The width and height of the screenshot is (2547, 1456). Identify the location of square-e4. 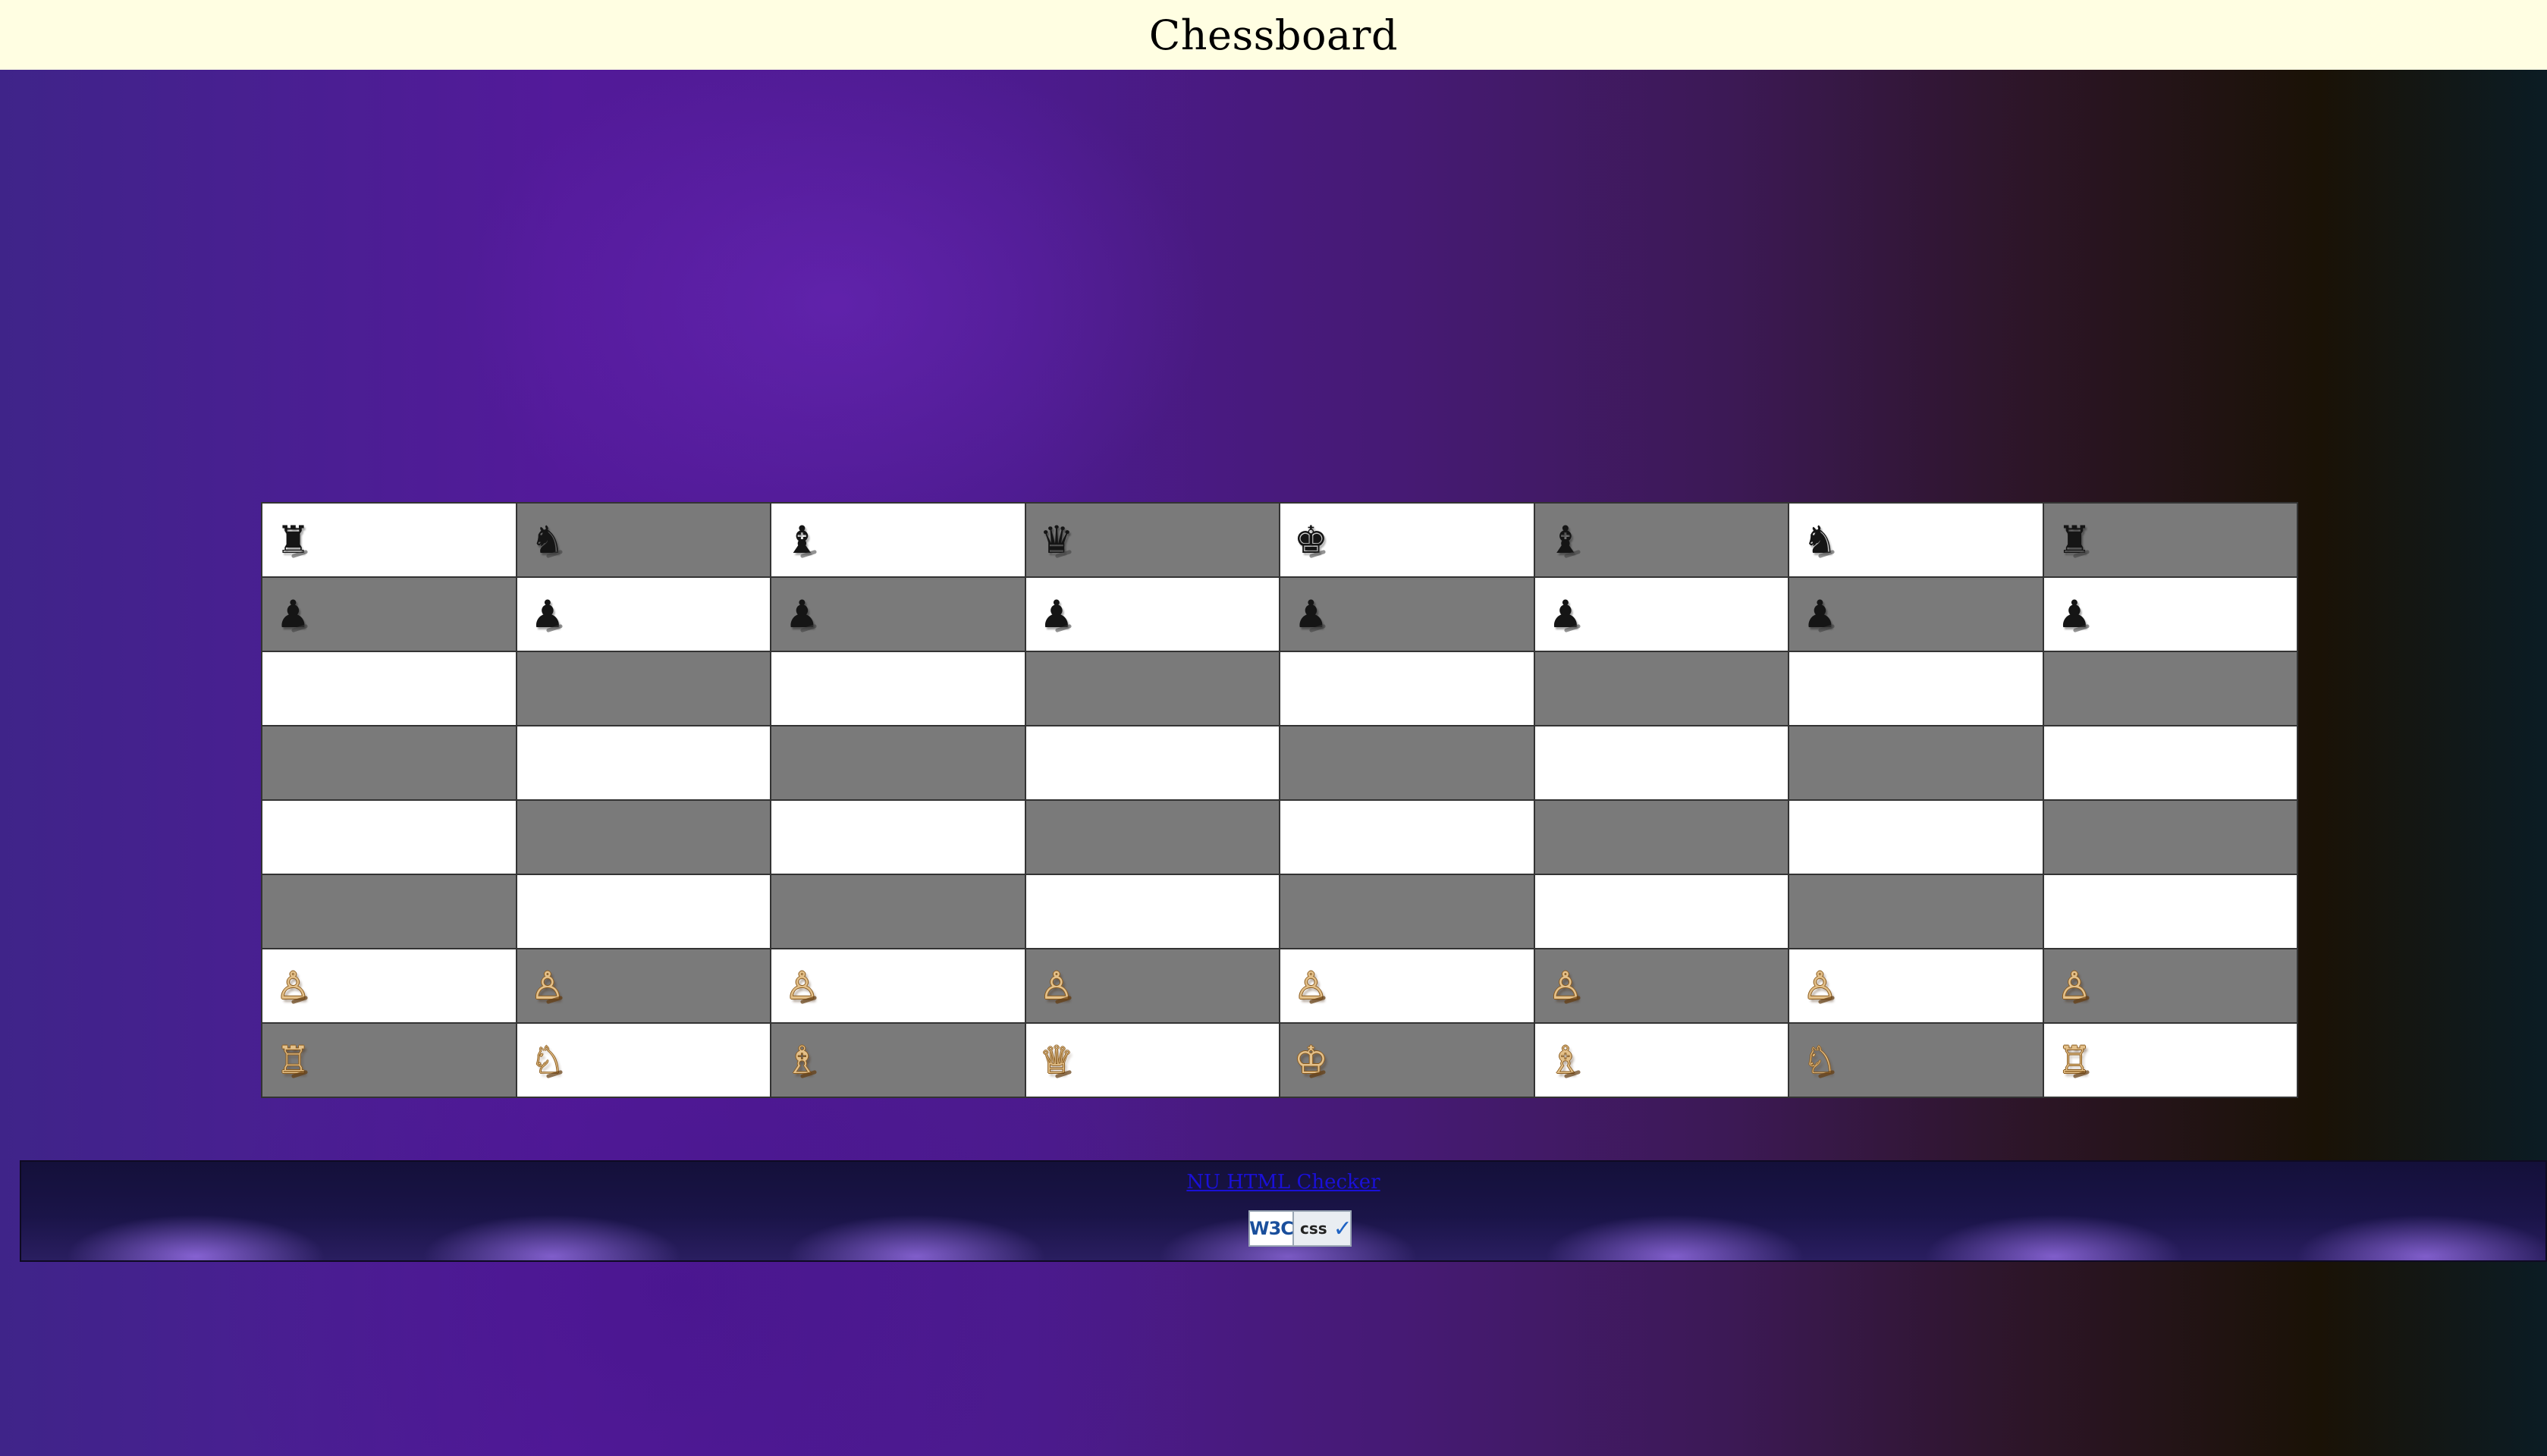
(1407, 837).